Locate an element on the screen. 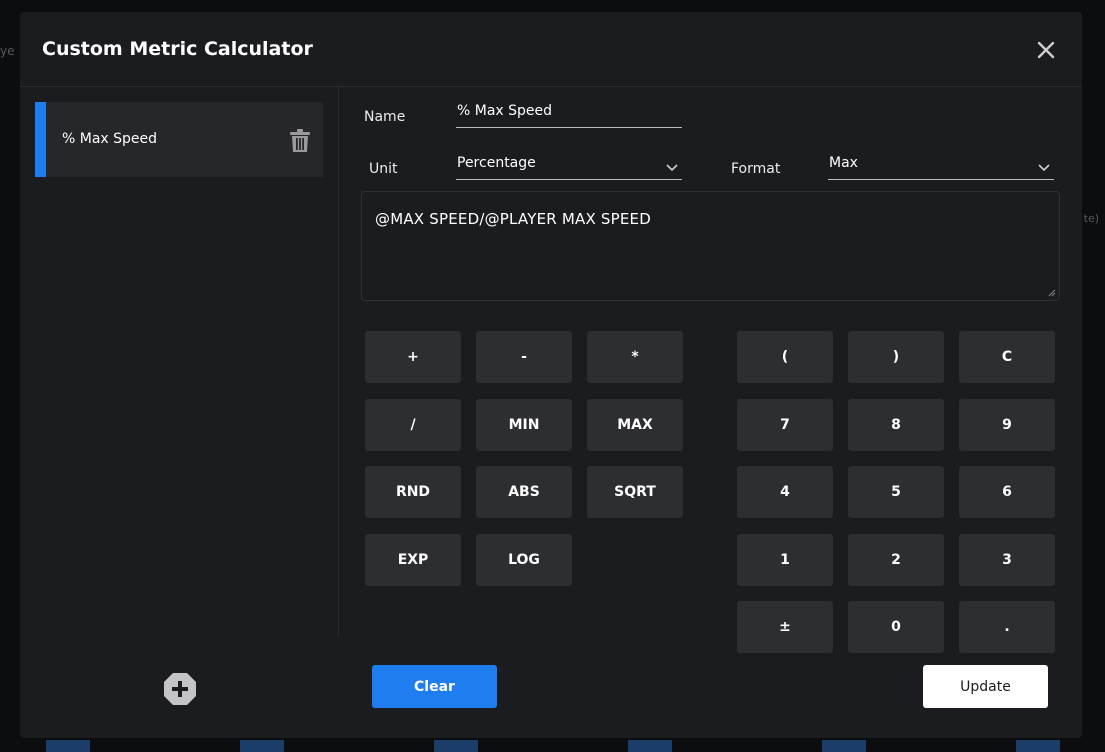  add-metric-button is located at coordinates (180, 689).